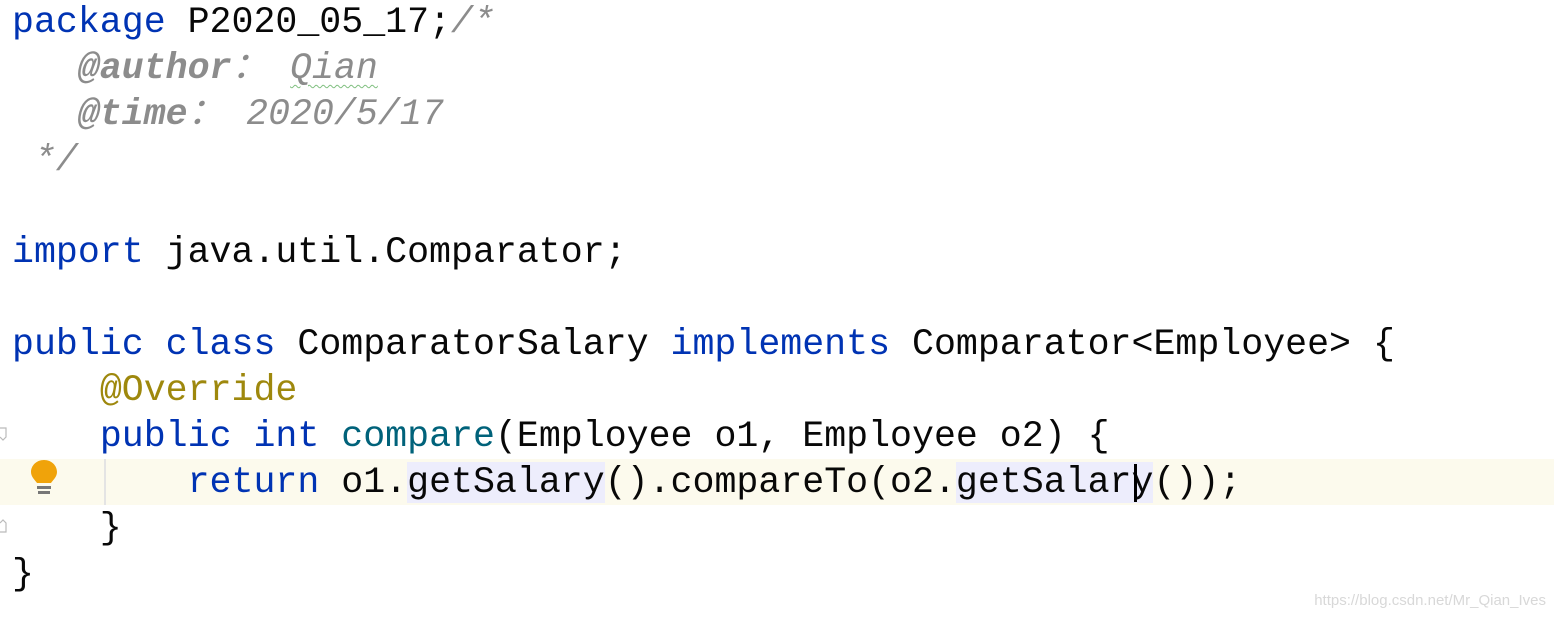 The image size is (1554, 622). I want to click on code-token: implements, so click(780, 344).